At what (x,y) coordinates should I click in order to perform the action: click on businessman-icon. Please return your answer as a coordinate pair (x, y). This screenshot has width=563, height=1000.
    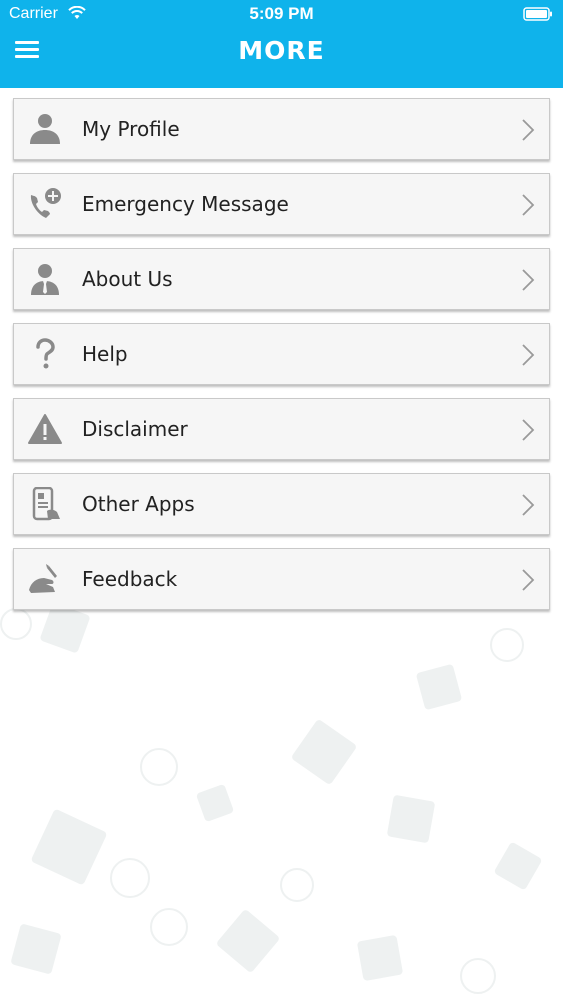
    Looking at the image, I should click on (45, 279).